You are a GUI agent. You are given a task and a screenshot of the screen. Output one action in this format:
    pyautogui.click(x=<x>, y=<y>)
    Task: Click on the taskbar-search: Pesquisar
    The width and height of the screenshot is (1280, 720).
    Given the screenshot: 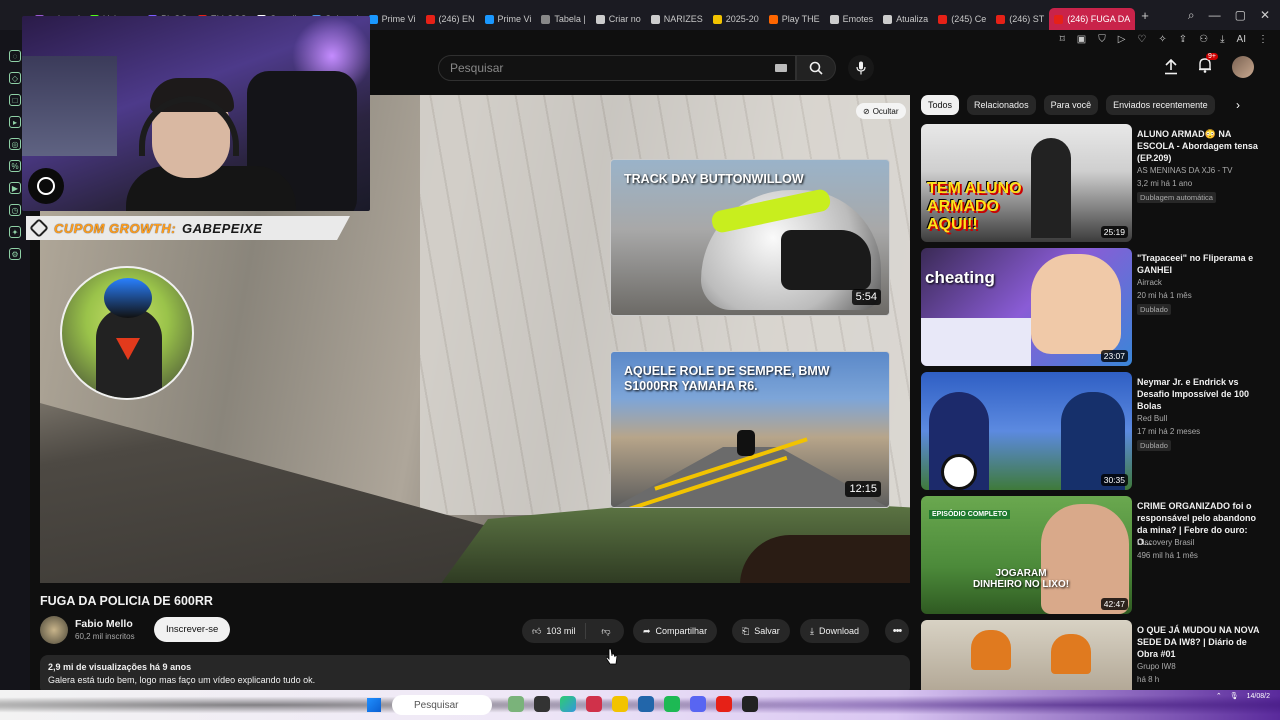 What is the action you would take?
    pyautogui.click(x=442, y=705)
    